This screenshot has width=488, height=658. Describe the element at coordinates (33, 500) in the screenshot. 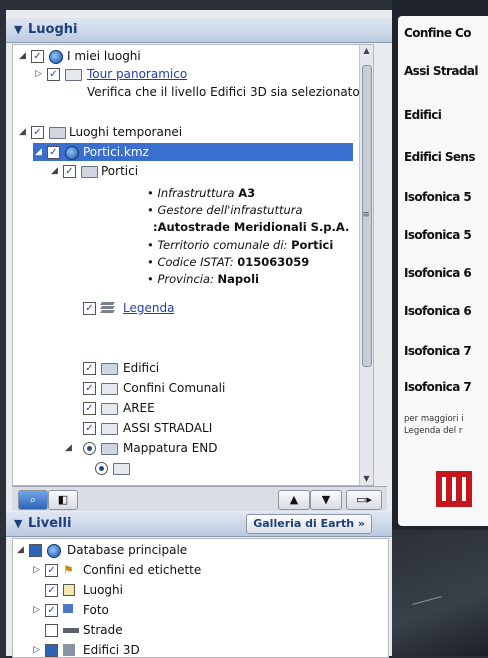

I see `magnifier-icon: ⌕` at that location.